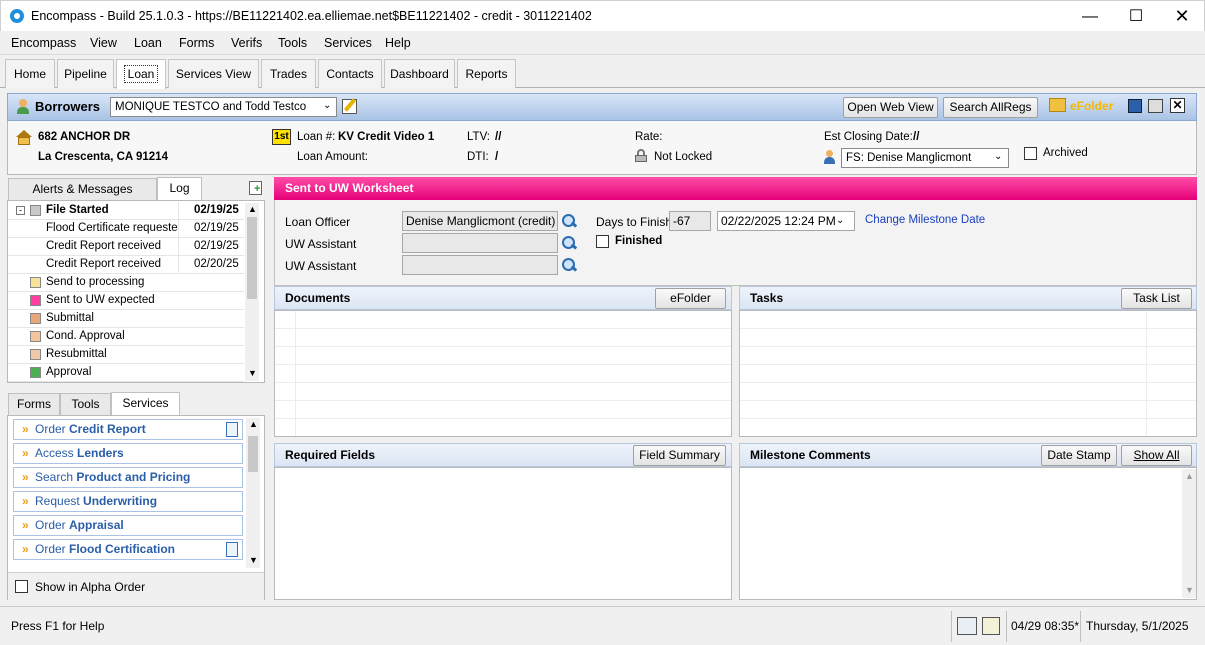  Describe the element at coordinates (925, 158) in the screenshot. I see `file-starter-select: FS: Denise Manglicmont ⌄` at that location.